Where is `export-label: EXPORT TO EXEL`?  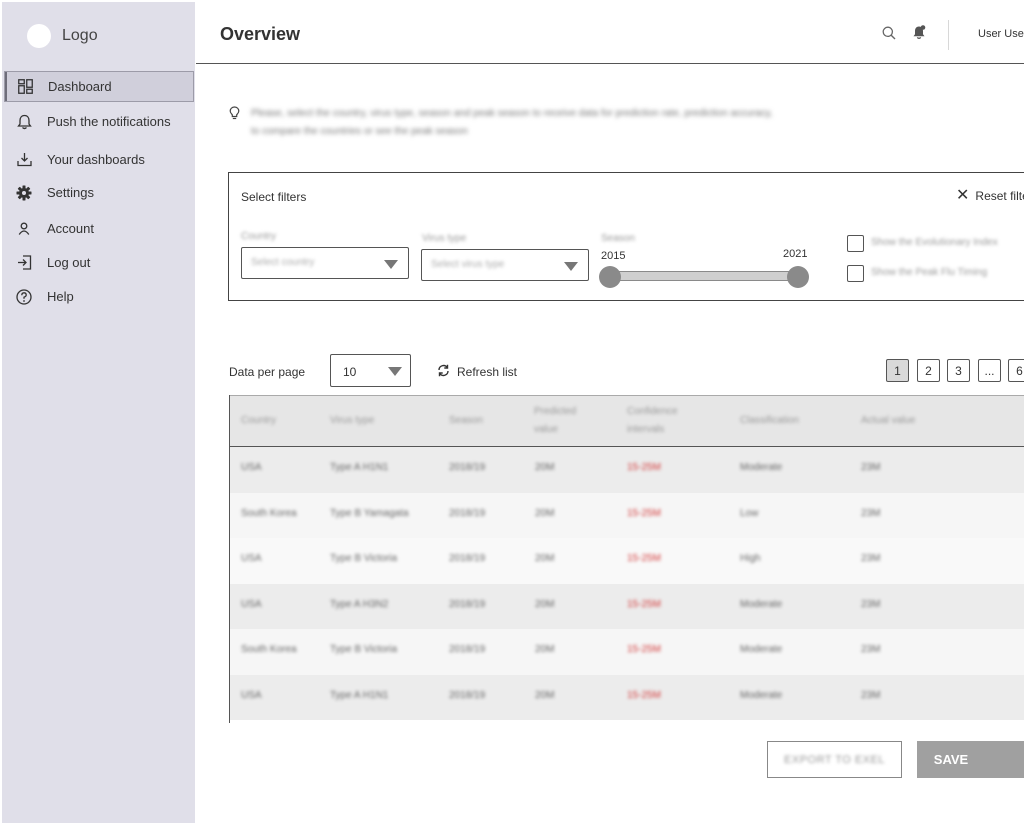 export-label: EXPORT TO EXEL is located at coordinates (834, 759).